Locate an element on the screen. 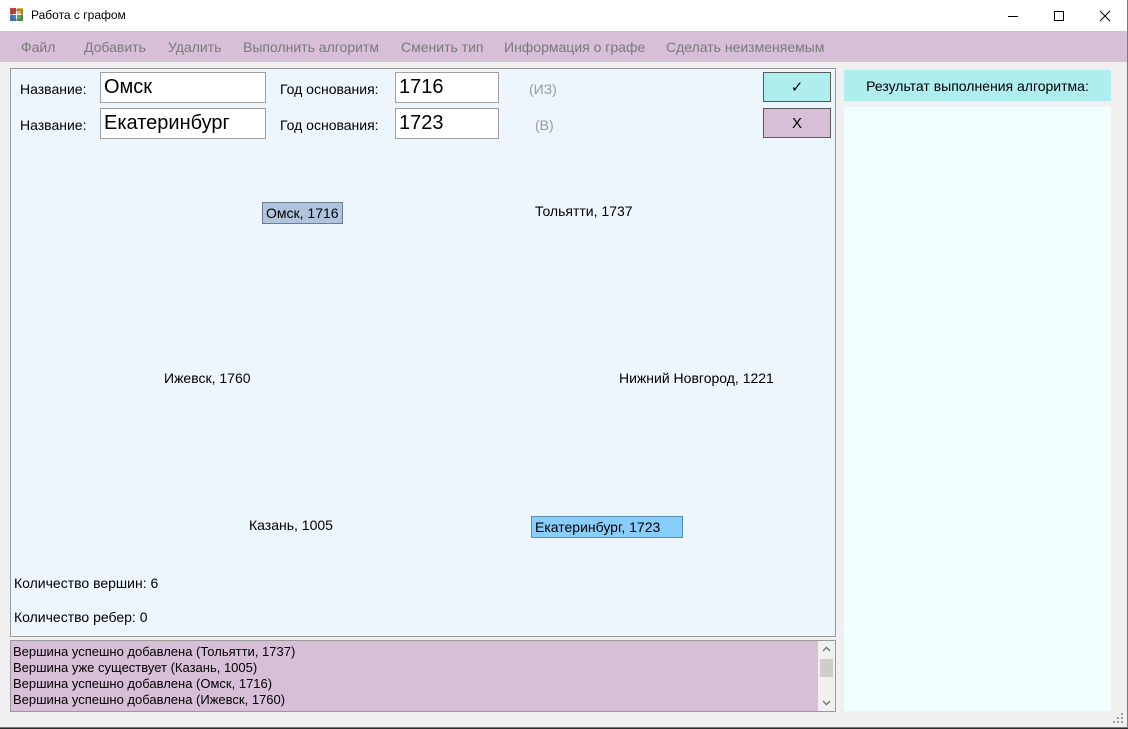 The height and width of the screenshot is (729, 1128). menu-graph-info: Информация о графе is located at coordinates (574, 47).